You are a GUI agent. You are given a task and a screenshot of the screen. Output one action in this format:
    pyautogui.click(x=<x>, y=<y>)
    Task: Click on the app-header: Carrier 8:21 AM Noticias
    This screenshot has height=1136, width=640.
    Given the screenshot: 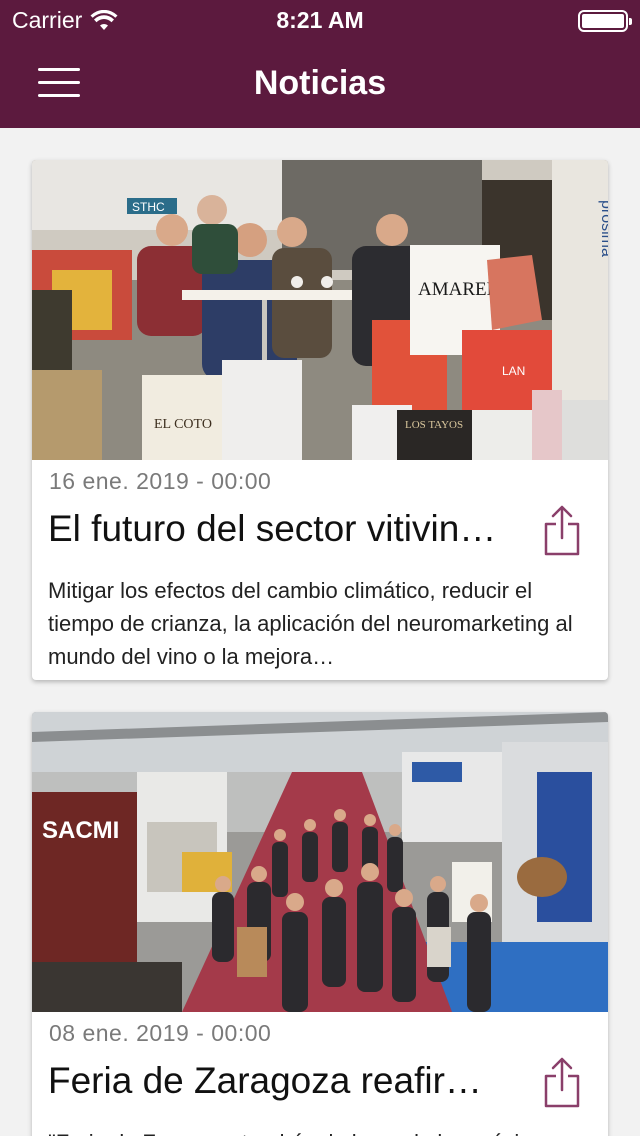 What is the action you would take?
    pyautogui.click(x=320, y=64)
    